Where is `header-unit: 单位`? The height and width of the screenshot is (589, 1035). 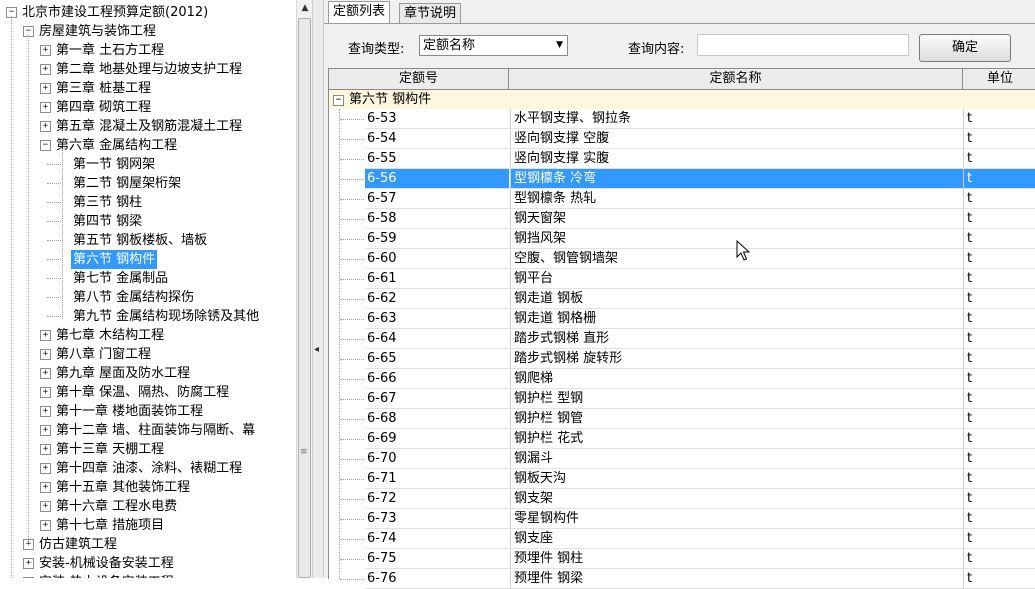 header-unit: 单位 is located at coordinates (999, 79).